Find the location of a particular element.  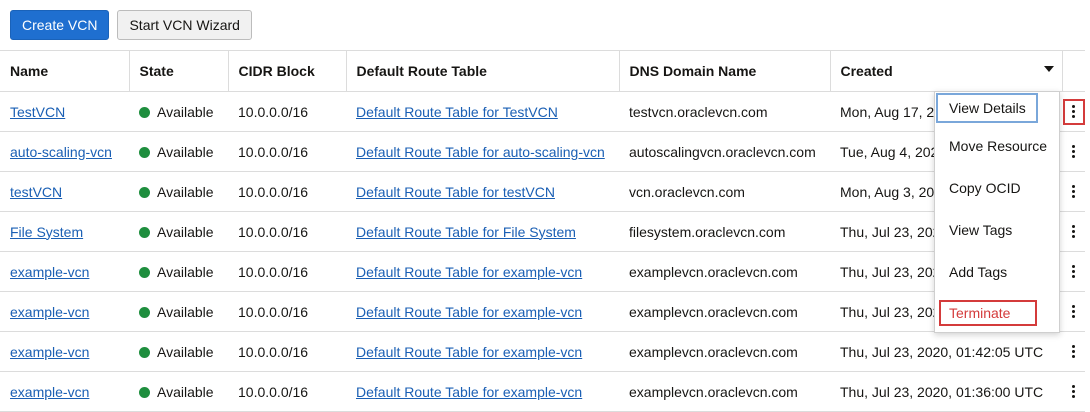

menu-item-view-details: View Details is located at coordinates (987, 108).